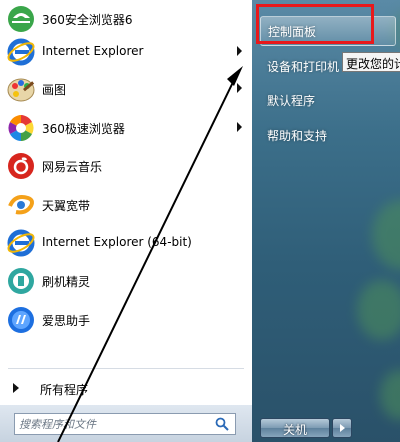  I want to click on shutdown-options-button, so click(342, 428).